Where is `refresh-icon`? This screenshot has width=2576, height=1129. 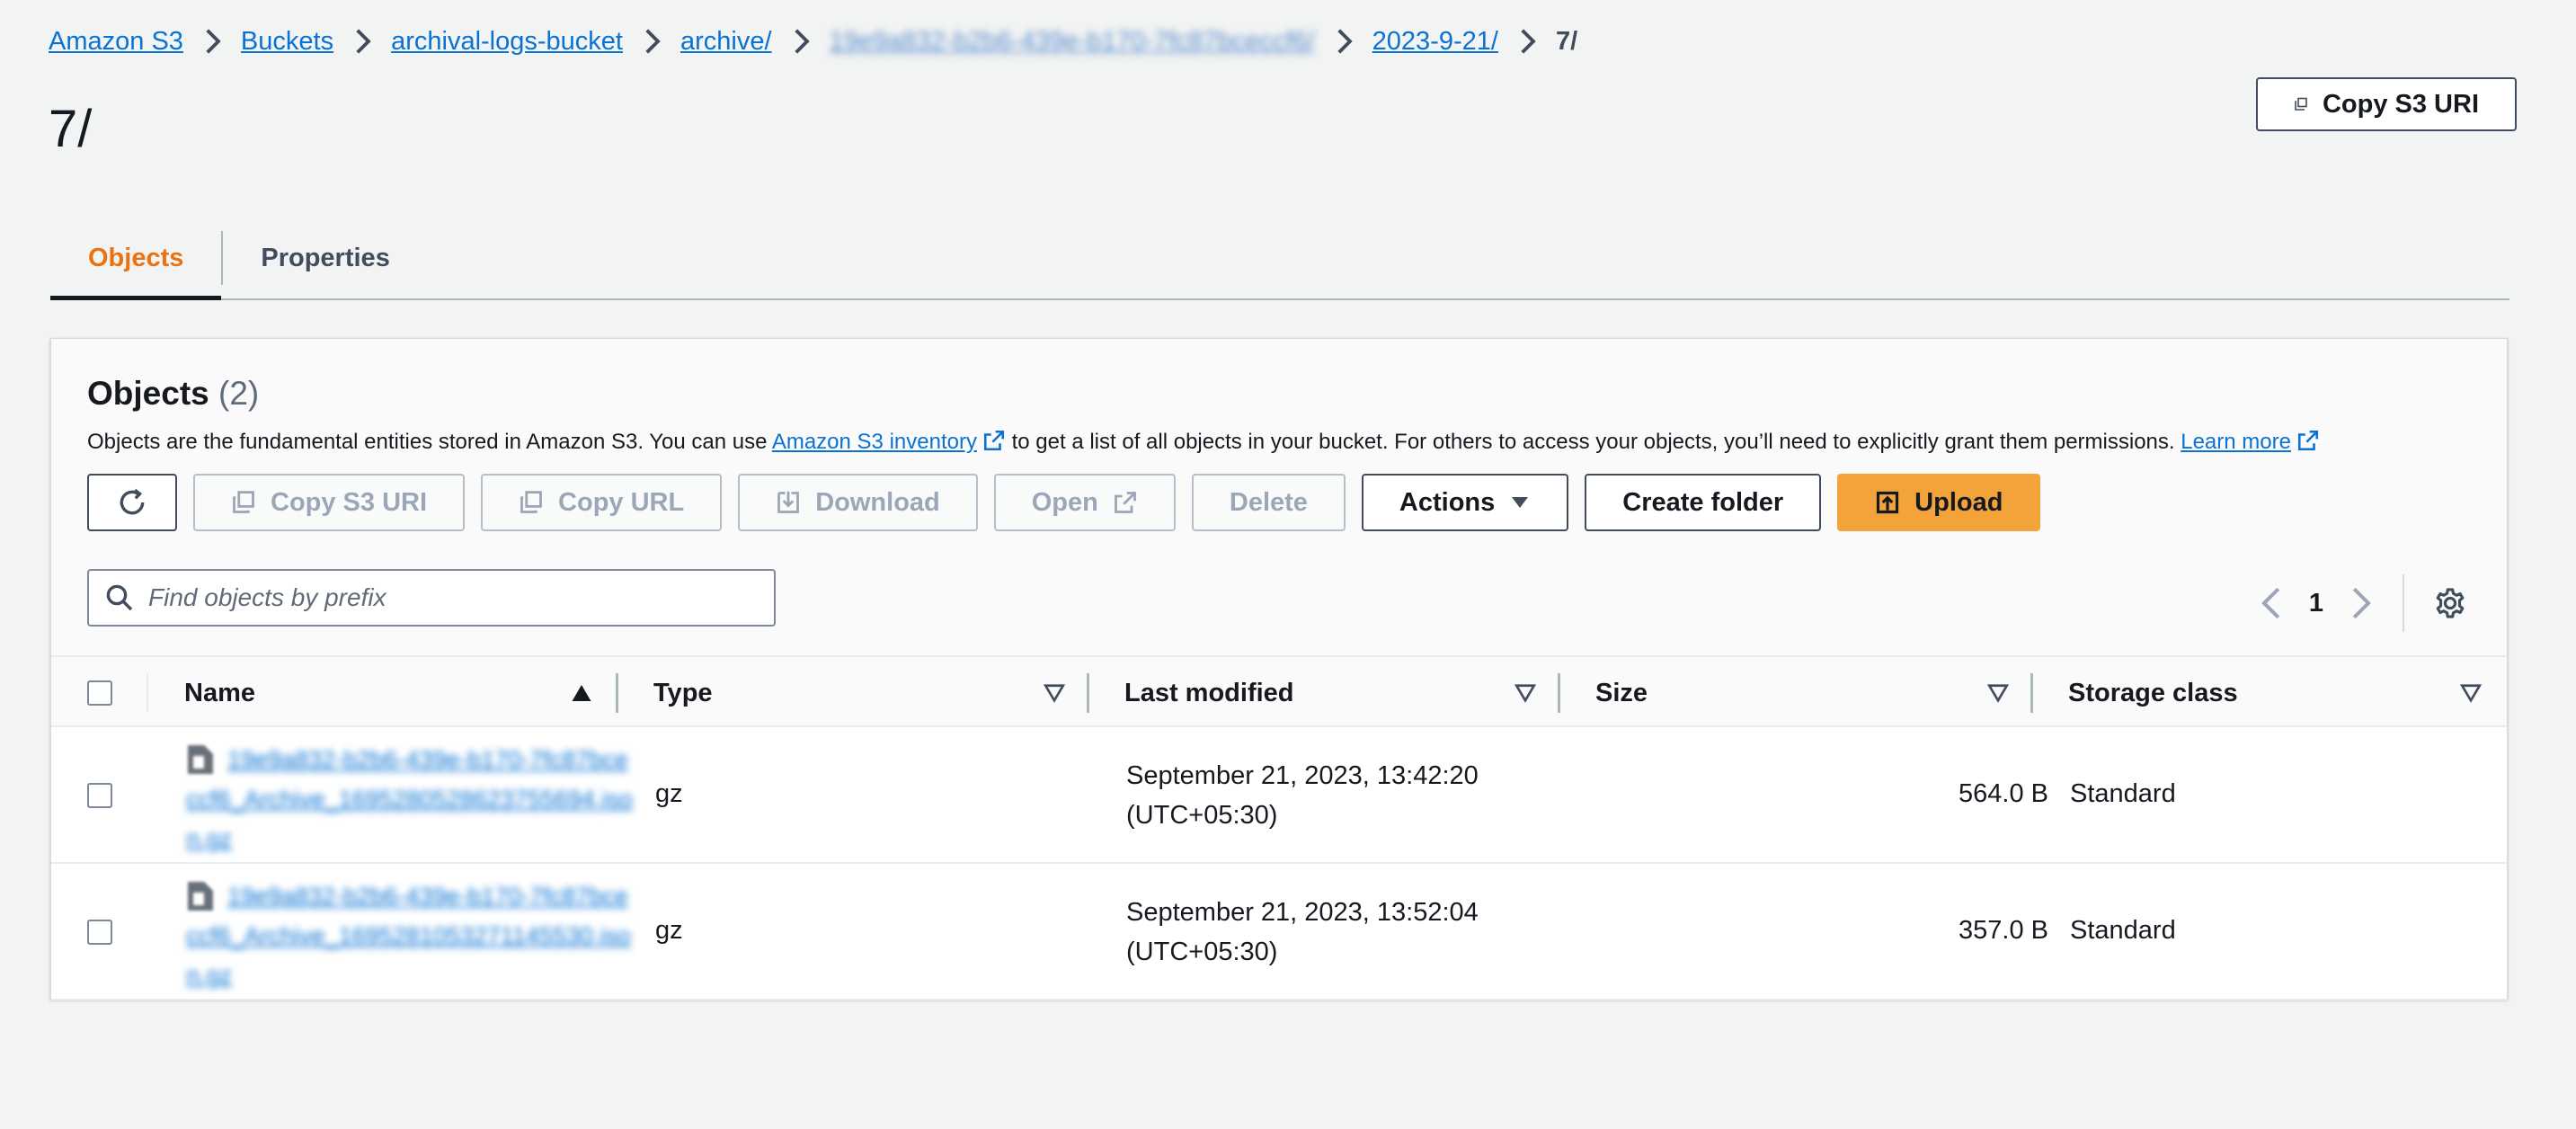 refresh-icon is located at coordinates (132, 501).